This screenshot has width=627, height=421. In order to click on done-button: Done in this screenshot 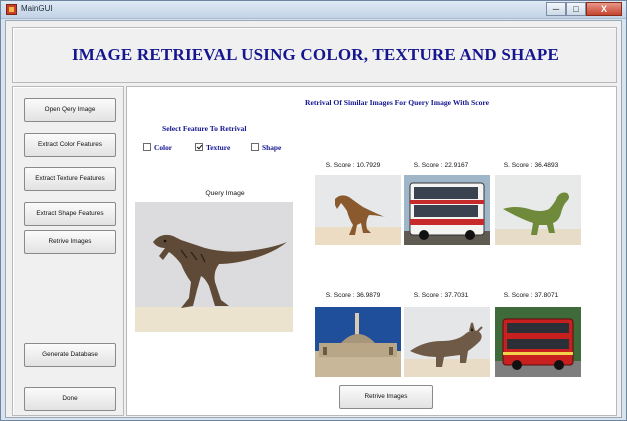, I will do `click(70, 399)`.